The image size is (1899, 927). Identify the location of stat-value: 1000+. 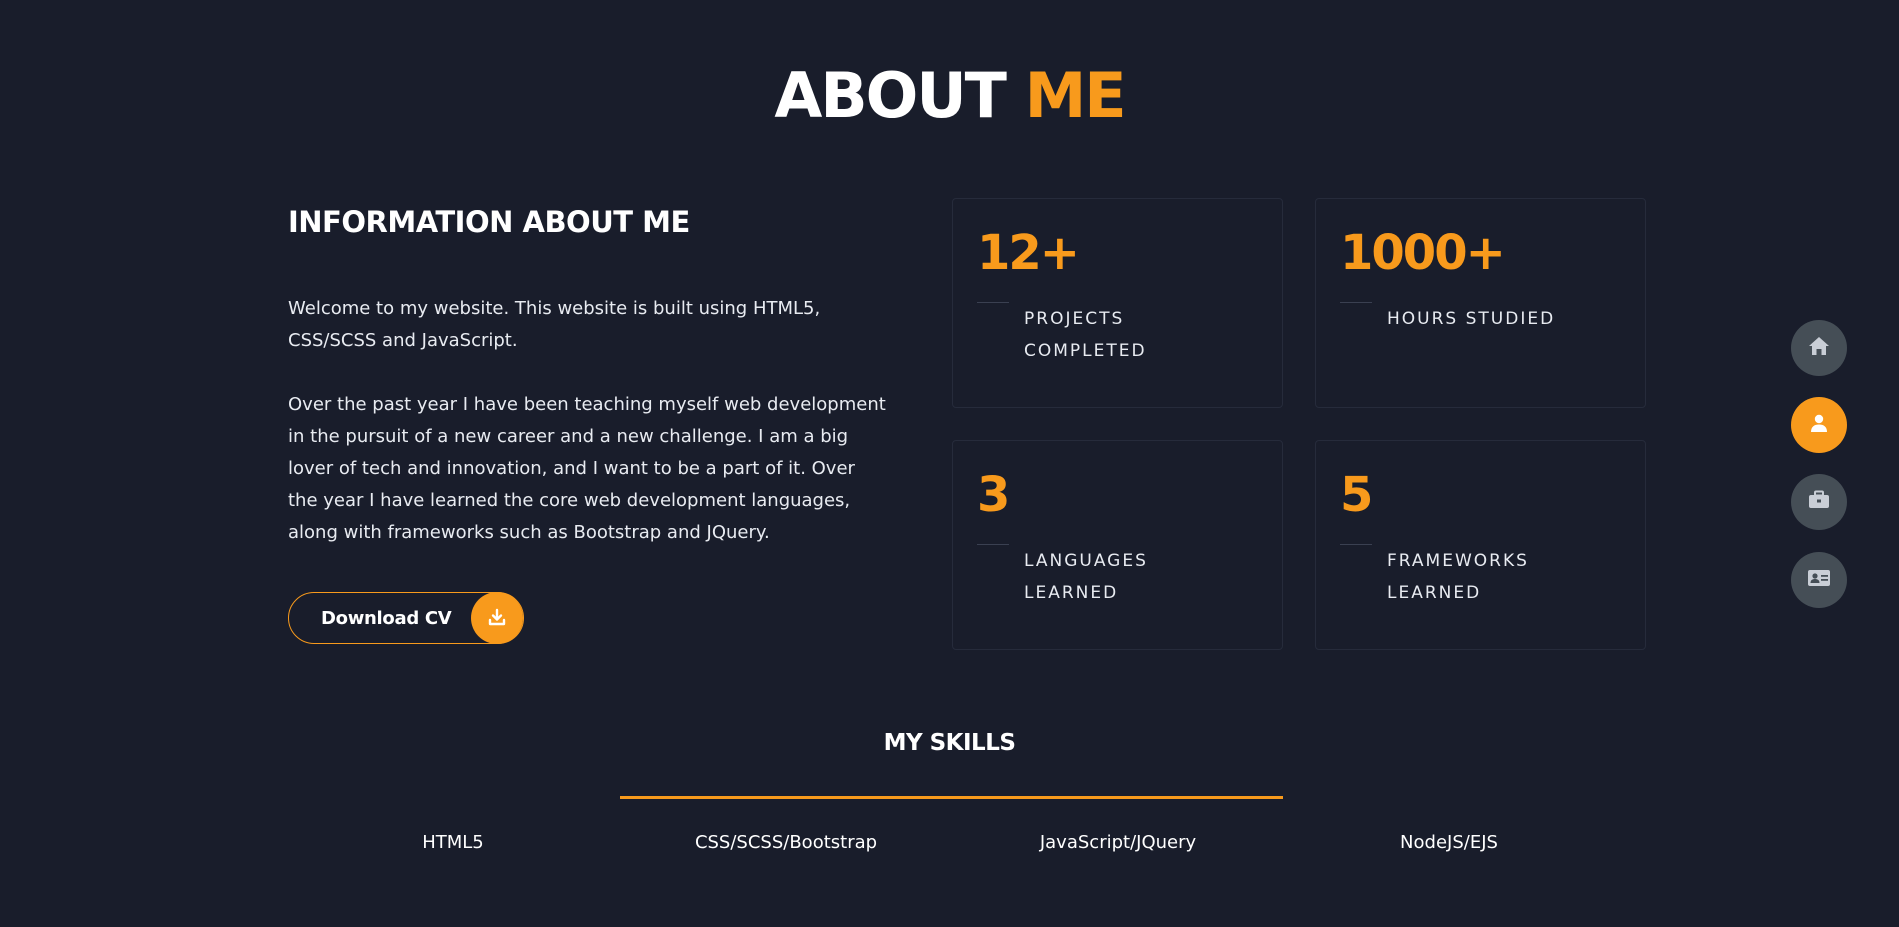
(1423, 253).